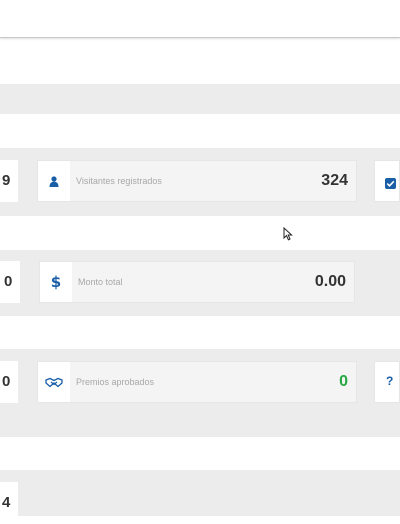 The image size is (400, 524). Describe the element at coordinates (8, 281) in the screenshot. I see `left-partial-value-2: 0` at that location.